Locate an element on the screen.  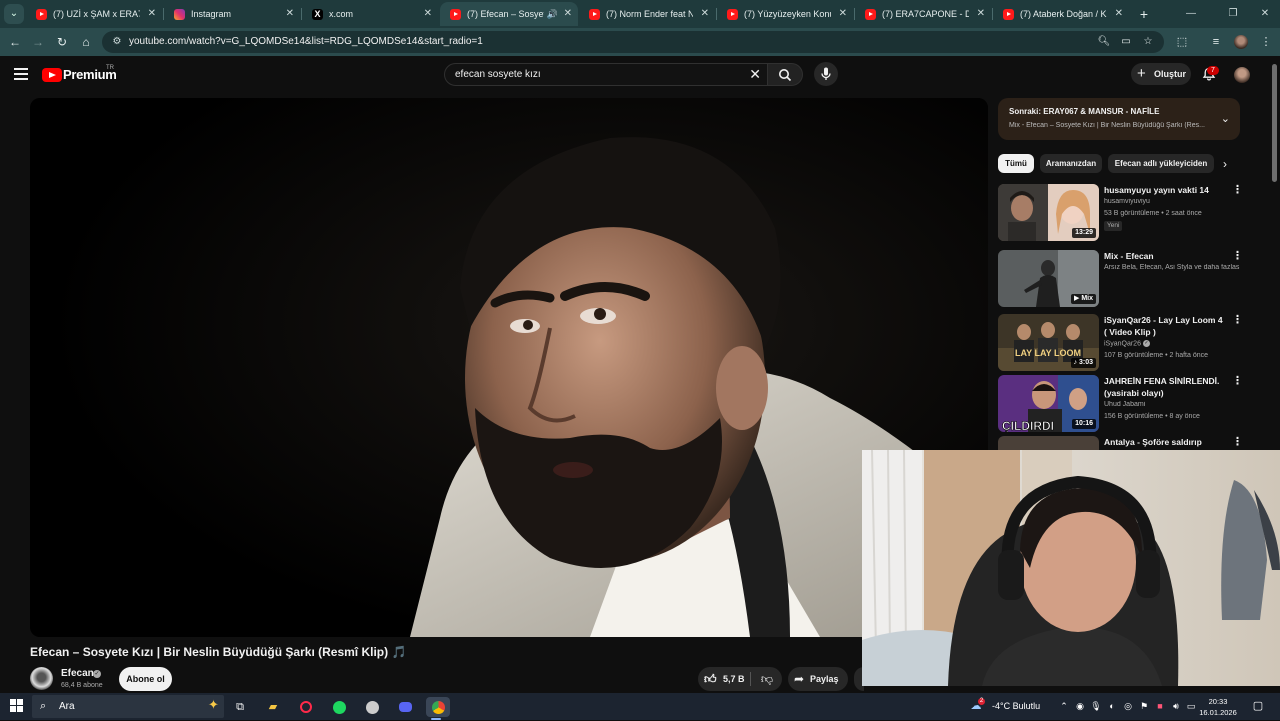
youtube-account-avatar is located at coordinates (1242, 75).